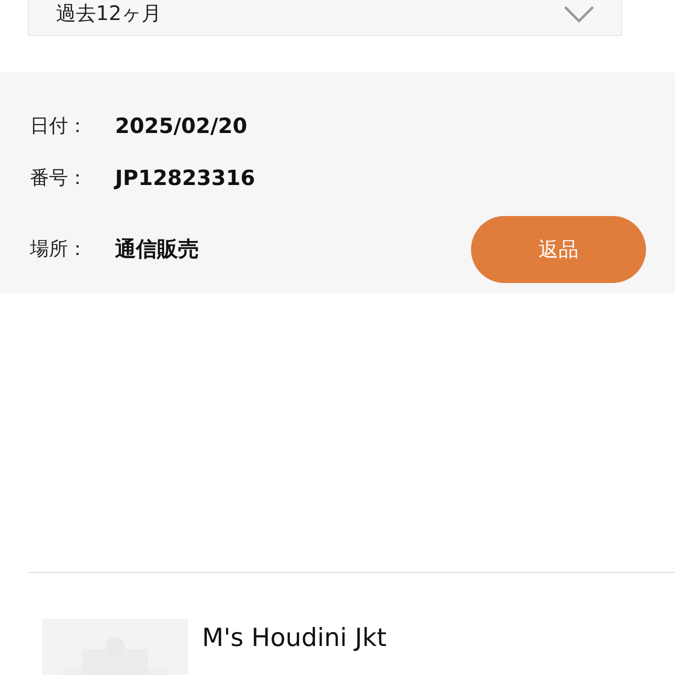 The width and height of the screenshot is (675, 675). Describe the element at coordinates (325, 18) in the screenshot. I see `period-select: 過去12ヶ月` at that location.